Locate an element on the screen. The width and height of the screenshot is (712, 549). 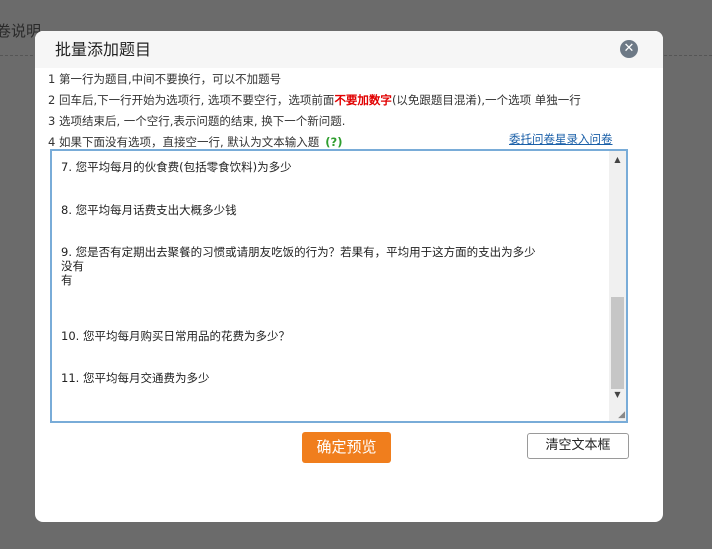
delegate-entry-link: 委托问卷星录入问卷 is located at coordinates (561, 139).